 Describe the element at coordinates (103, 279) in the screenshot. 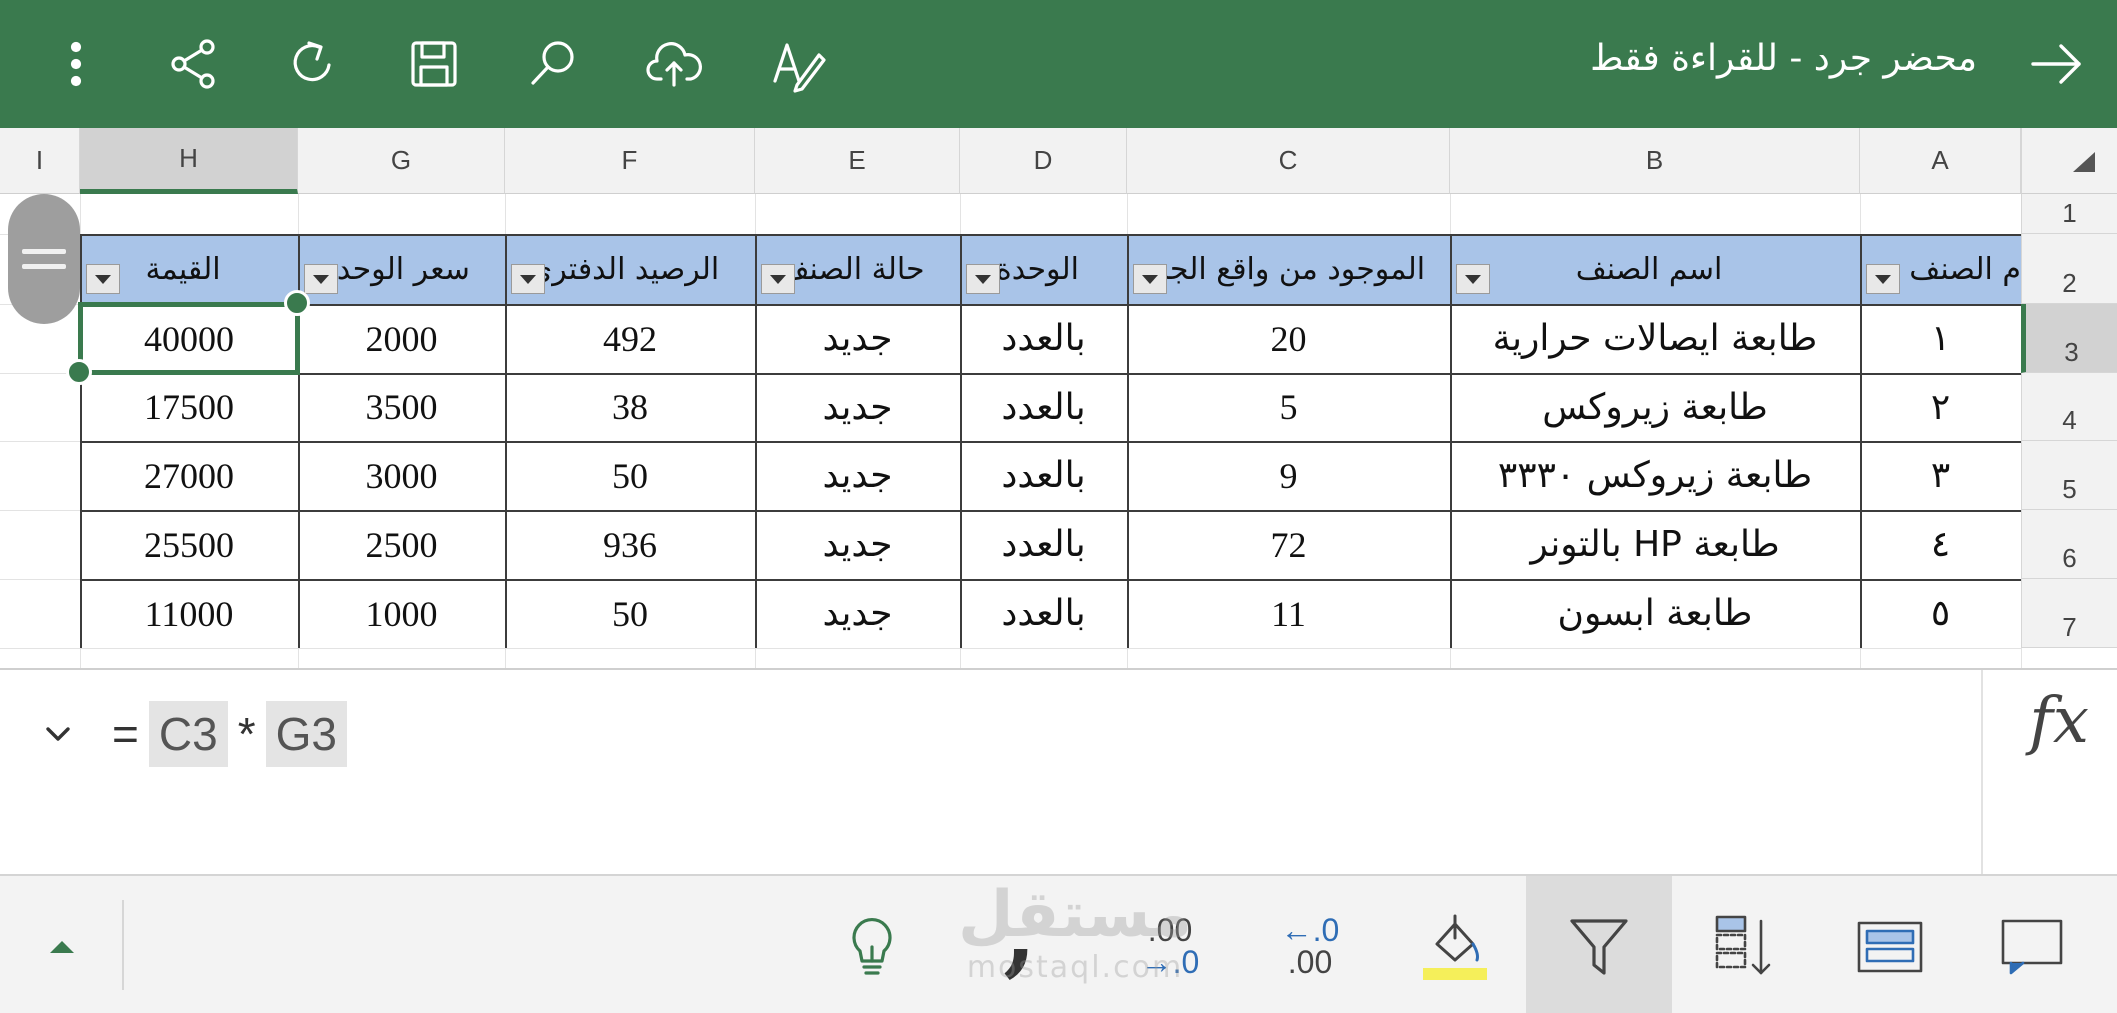

I see `filter-dropdown-h` at that location.